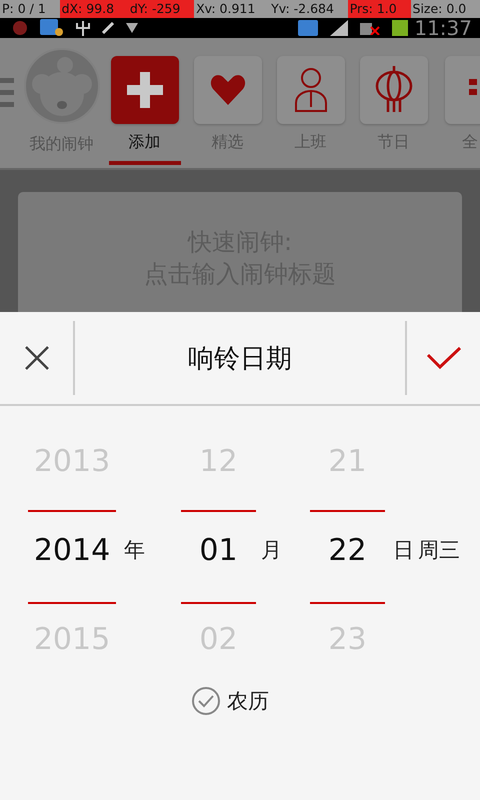 The width and height of the screenshot is (480, 800). What do you see at coordinates (7, 93) in the screenshot?
I see `menu-icon` at bounding box center [7, 93].